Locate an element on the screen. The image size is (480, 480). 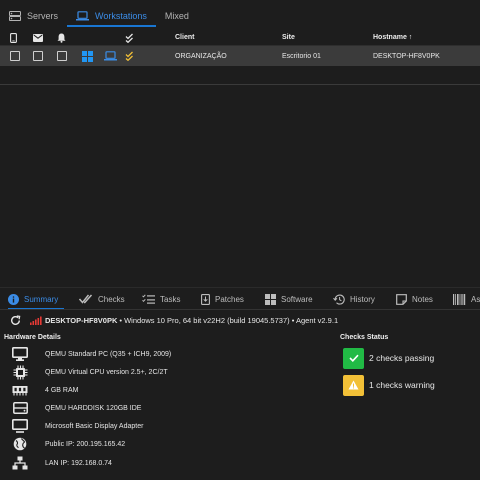
tabs-divider is located at coordinates (240, 309).